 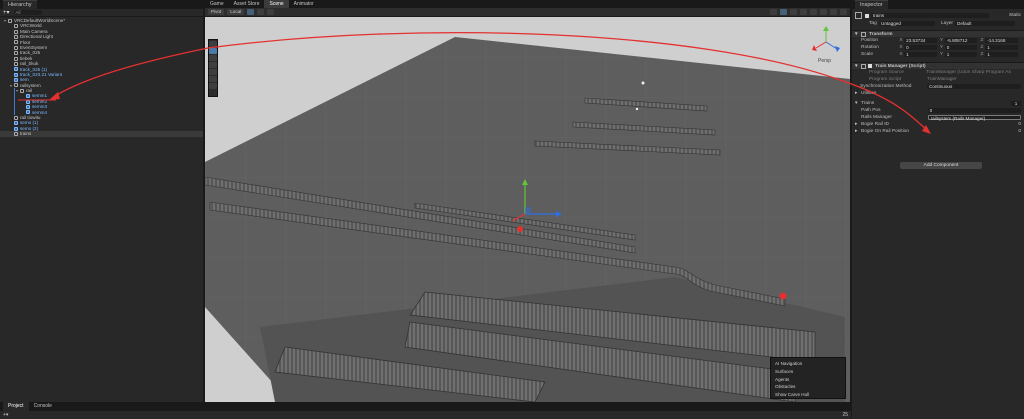 I want to click on rails-manager-field: railsystem (Rails Manager), so click(x=974, y=117).